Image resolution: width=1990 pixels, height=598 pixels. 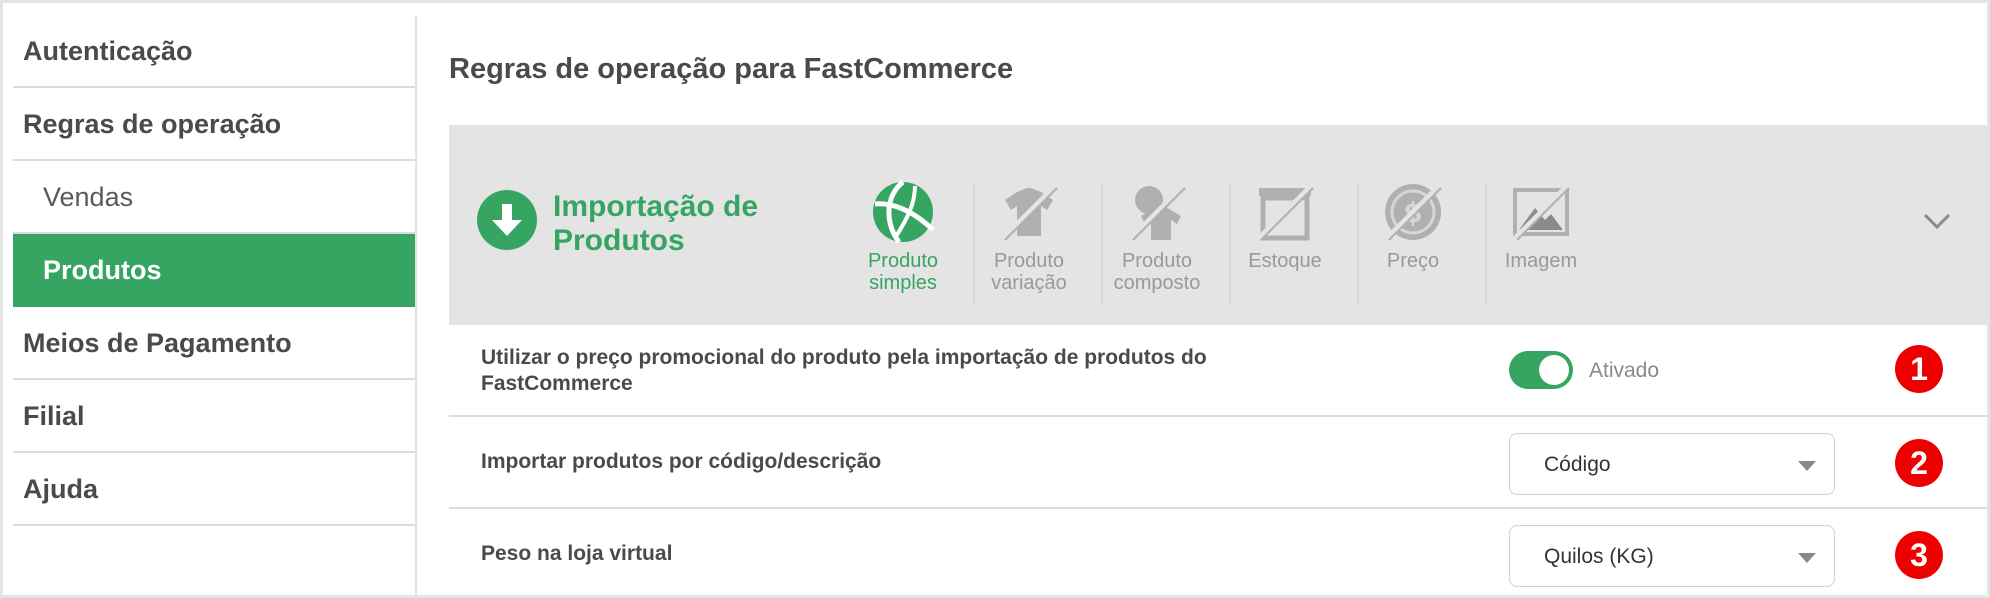 I want to click on page-title: Regras de operação para FastCommerce, so click(x=731, y=69).